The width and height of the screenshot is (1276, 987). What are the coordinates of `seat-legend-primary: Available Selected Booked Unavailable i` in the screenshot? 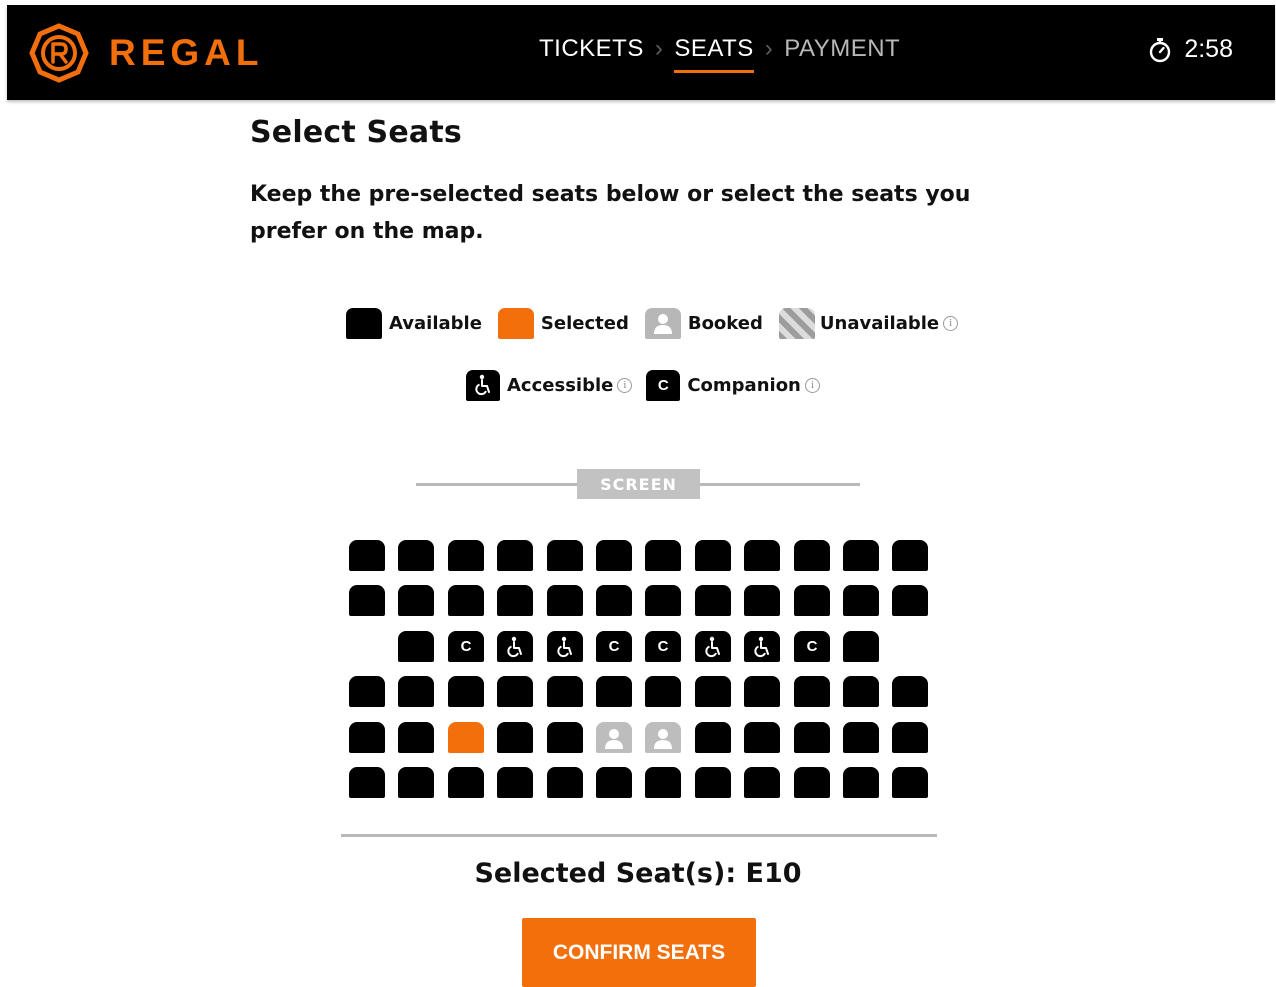 It's located at (652, 323).